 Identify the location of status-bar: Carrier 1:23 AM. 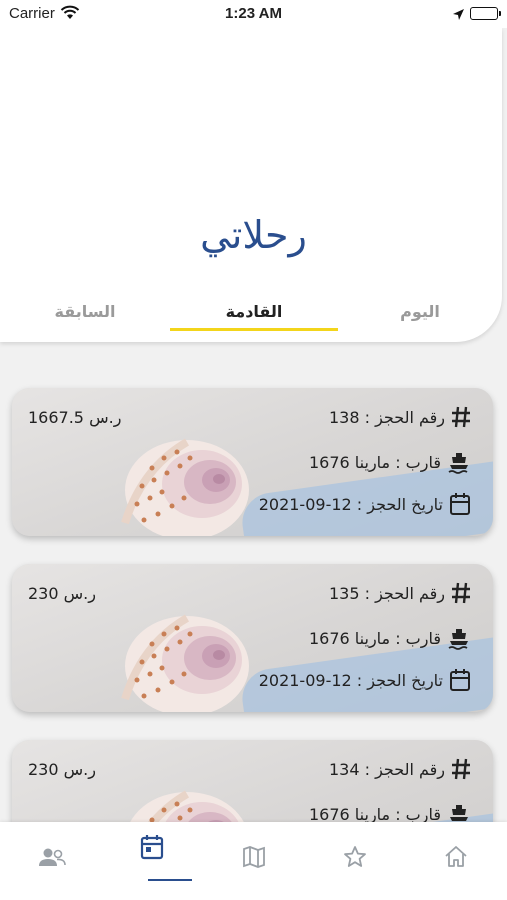
(253, 14).